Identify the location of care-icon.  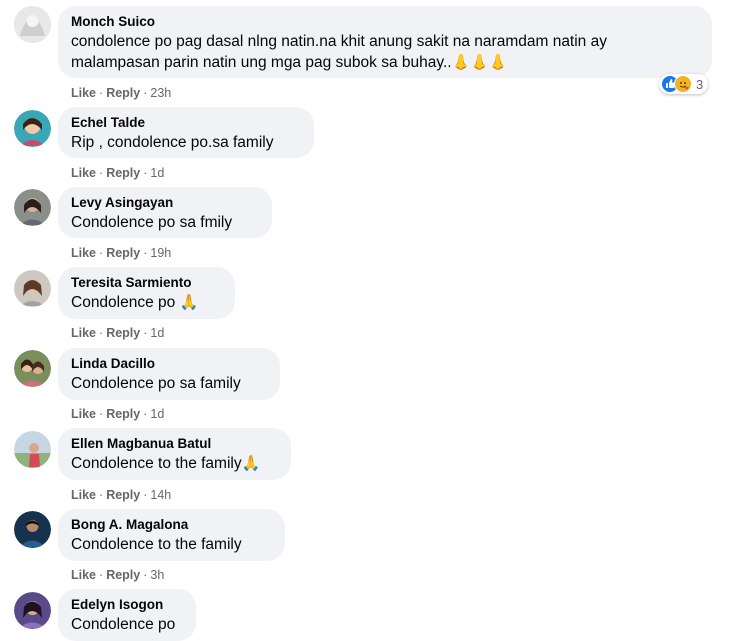
(683, 84).